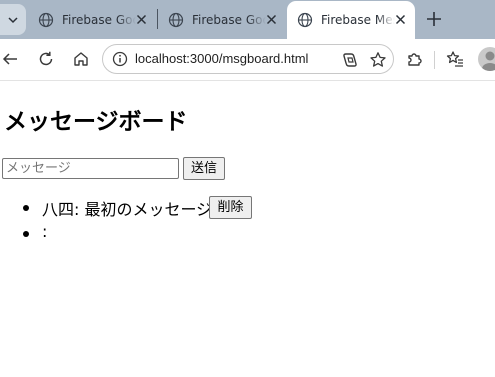 Image resolution: width=495 pixels, height=377 pixels. I want to click on address-url: localhost:3000/msgboard.html, so click(221, 58).